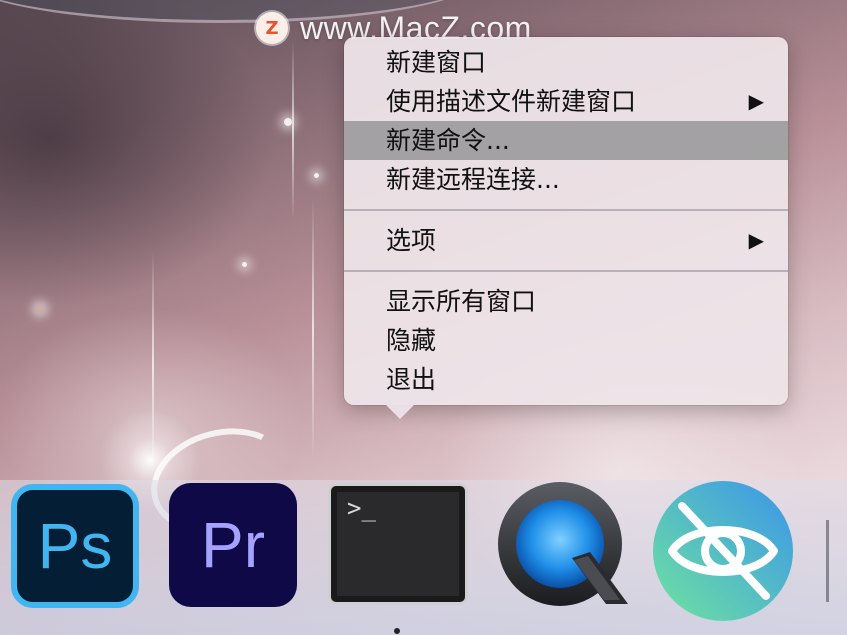 Image resolution: width=847 pixels, height=635 pixels. I want to click on menu-item-label: 新建窗口, so click(436, 62).